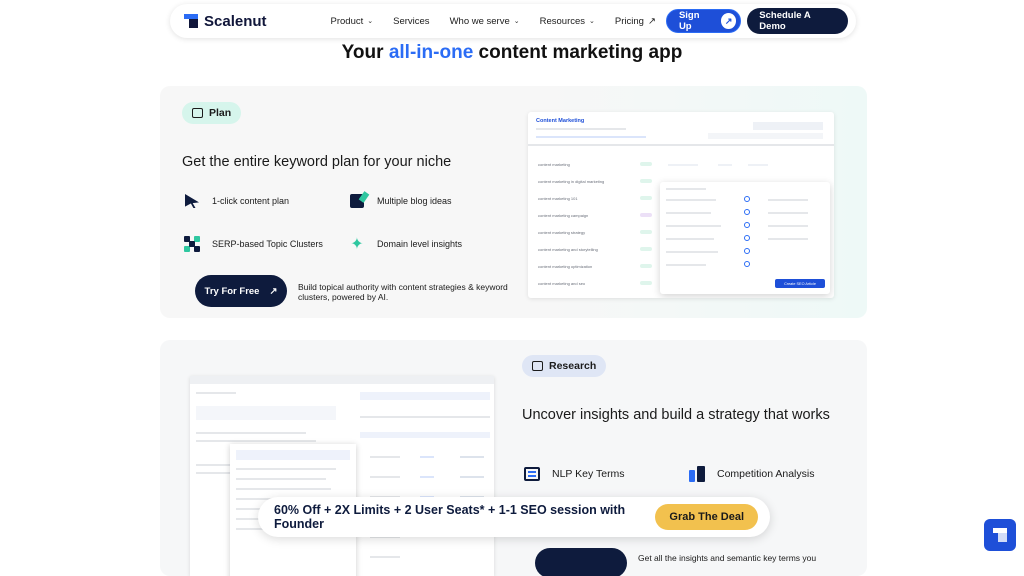 The height and width of the screenshot is (576, 1024). What do you see at coordinates (347, 21) in the screenshot?
I see `nav-item-label: Product` at bounding box center [347, 21].